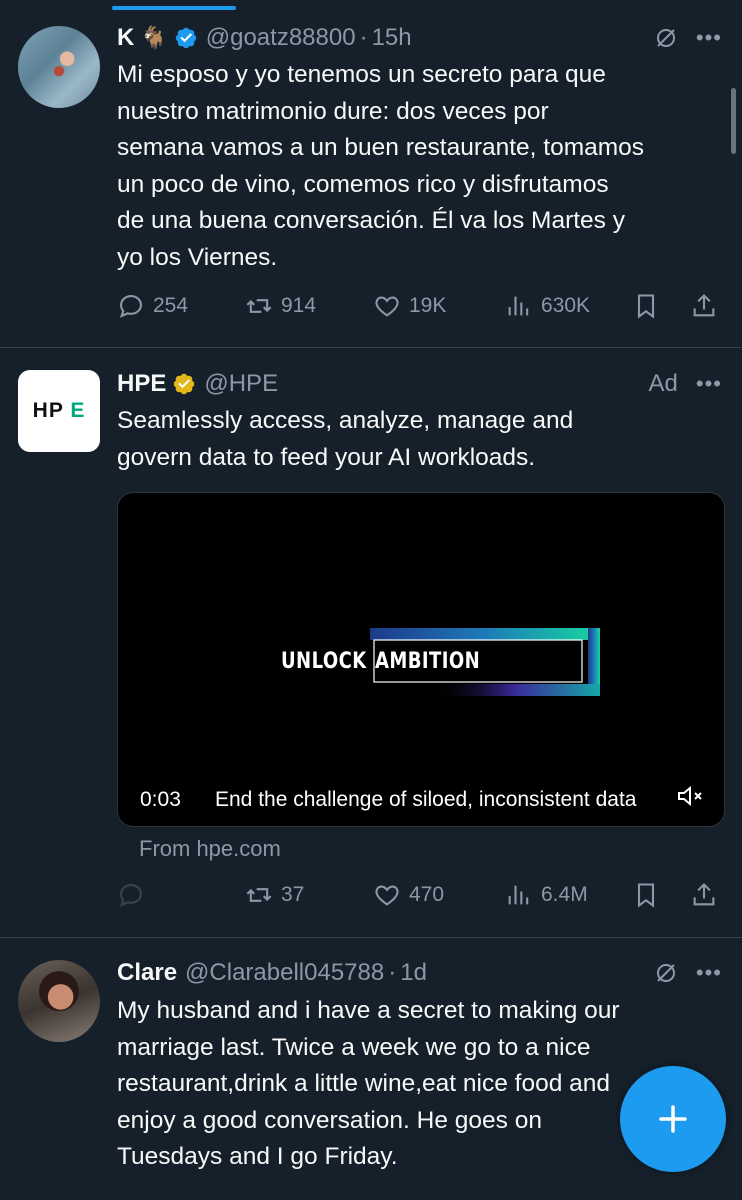  What do you see at coordinates (691, 796) in the screenshot?
I see `mute-icon` at bounding box center [691, 796].